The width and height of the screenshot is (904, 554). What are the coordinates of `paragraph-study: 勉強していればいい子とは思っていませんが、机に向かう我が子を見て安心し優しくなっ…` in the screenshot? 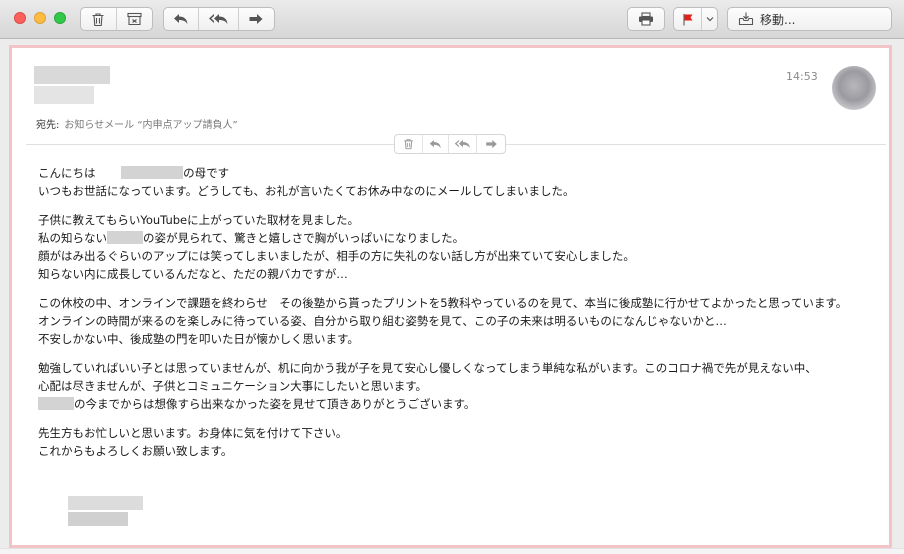 It's located at (458, 386).